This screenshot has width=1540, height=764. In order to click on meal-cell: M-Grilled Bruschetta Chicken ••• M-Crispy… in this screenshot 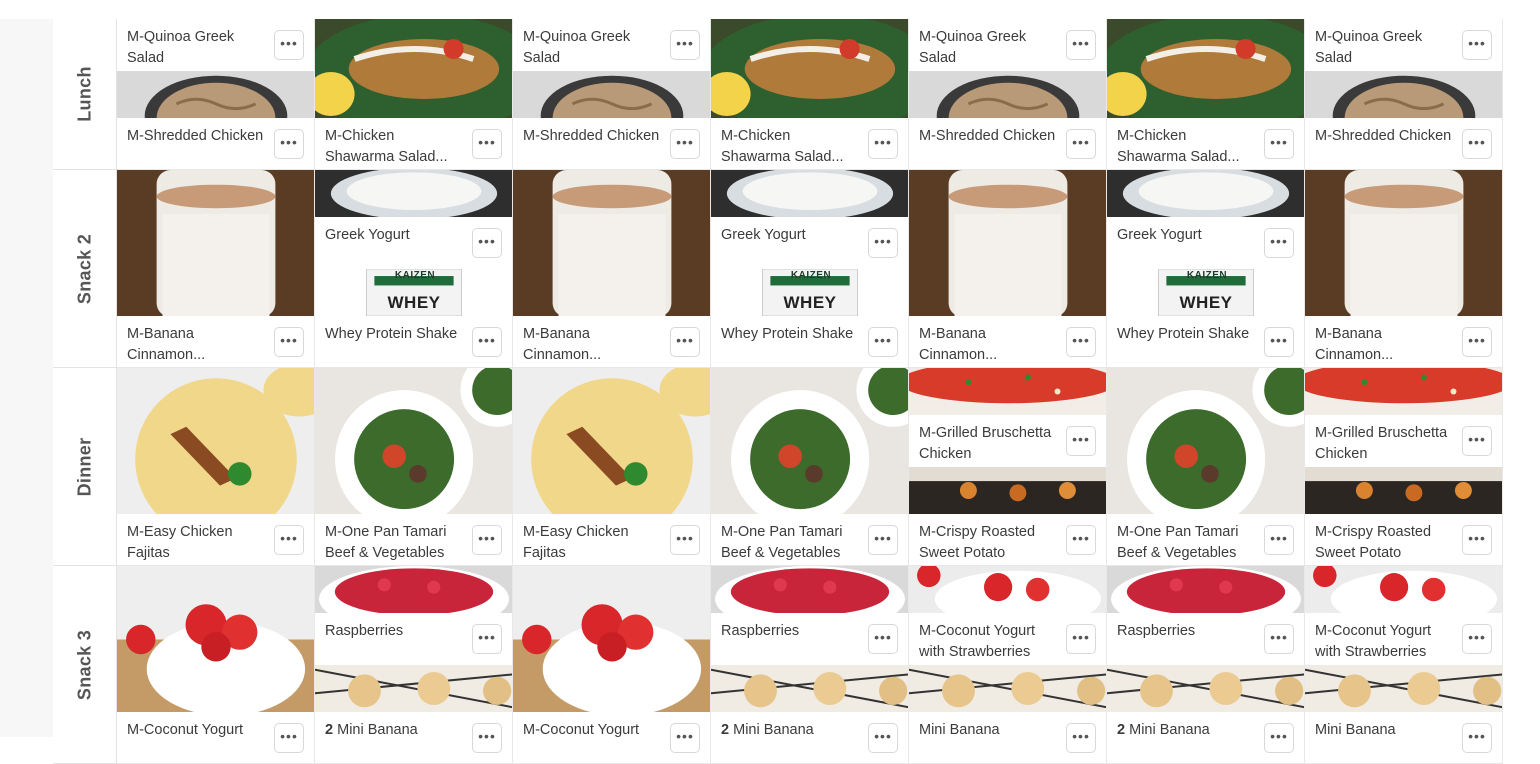, I will do `click(1008, 467)`.